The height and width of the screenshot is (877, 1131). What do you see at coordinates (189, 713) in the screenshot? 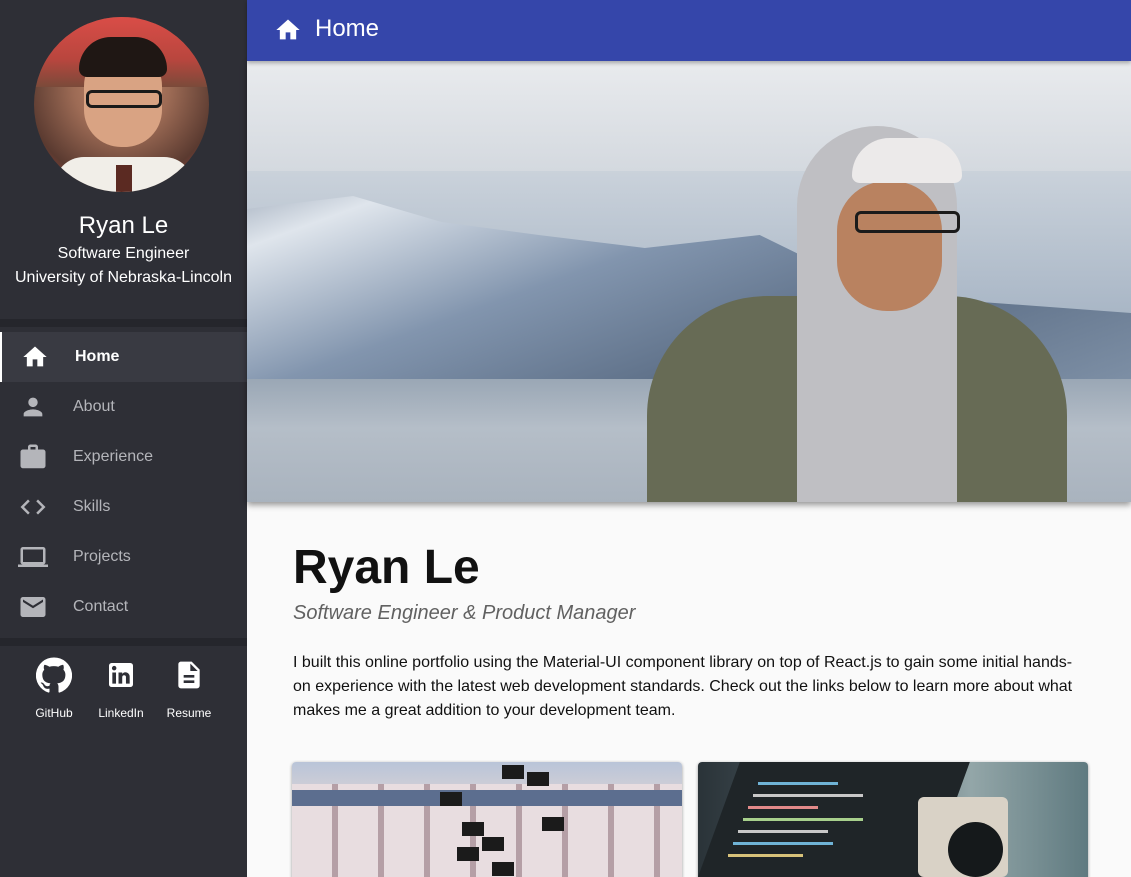
I see `resume-label: Resume` at bounding box center [189, 713].